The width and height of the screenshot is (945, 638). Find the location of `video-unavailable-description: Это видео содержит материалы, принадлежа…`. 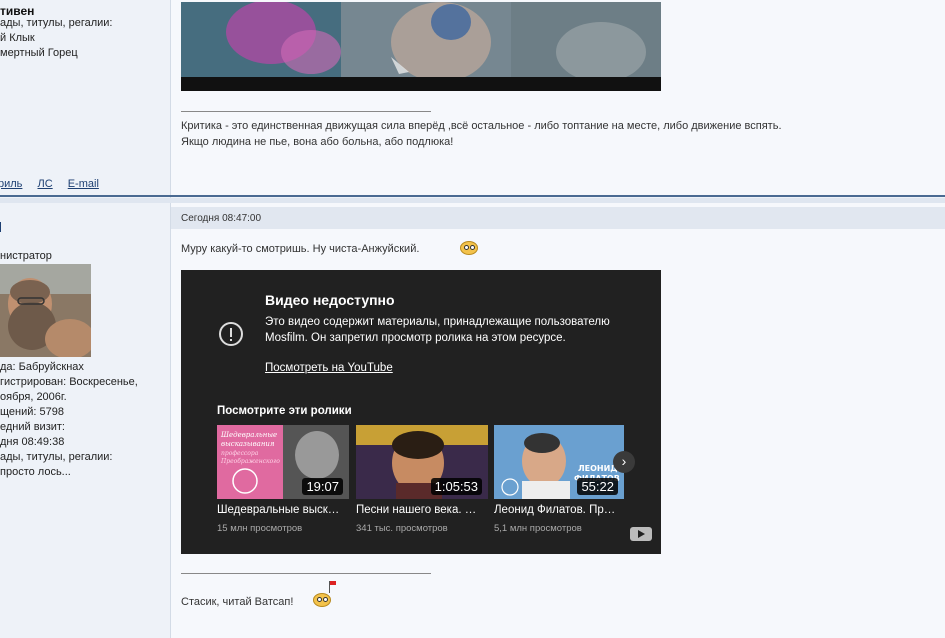

video-unavailable-description: Это видео содержит материалы, принадлежа… is located at coordinates (437, 330).